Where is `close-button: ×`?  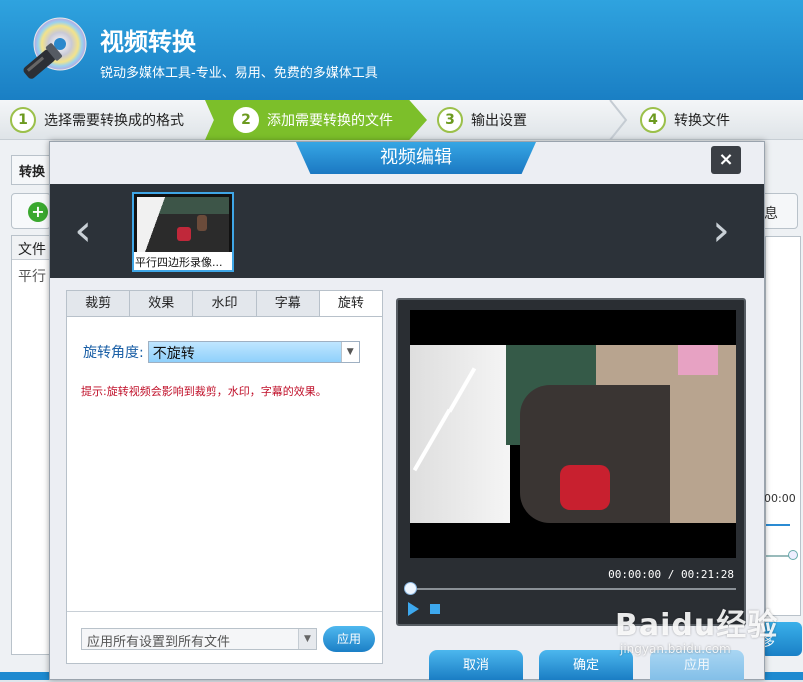
close-button: × is located at coordinates (726, 160).